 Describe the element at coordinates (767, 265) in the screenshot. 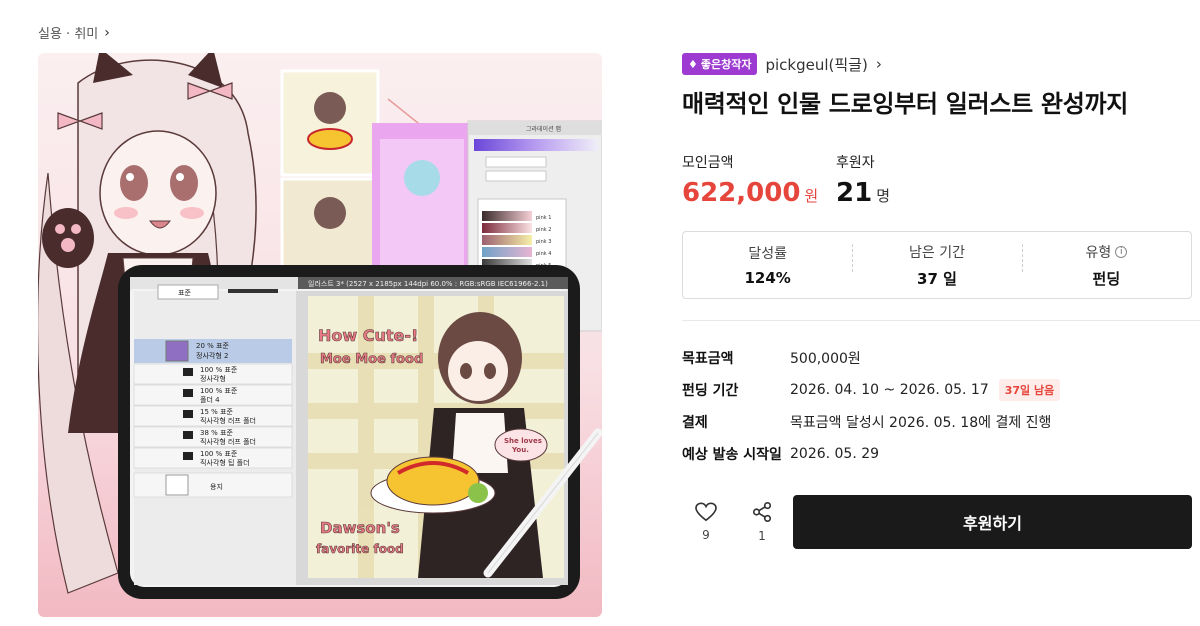

I see `achievement-rate: 달성률 124%` at that location.